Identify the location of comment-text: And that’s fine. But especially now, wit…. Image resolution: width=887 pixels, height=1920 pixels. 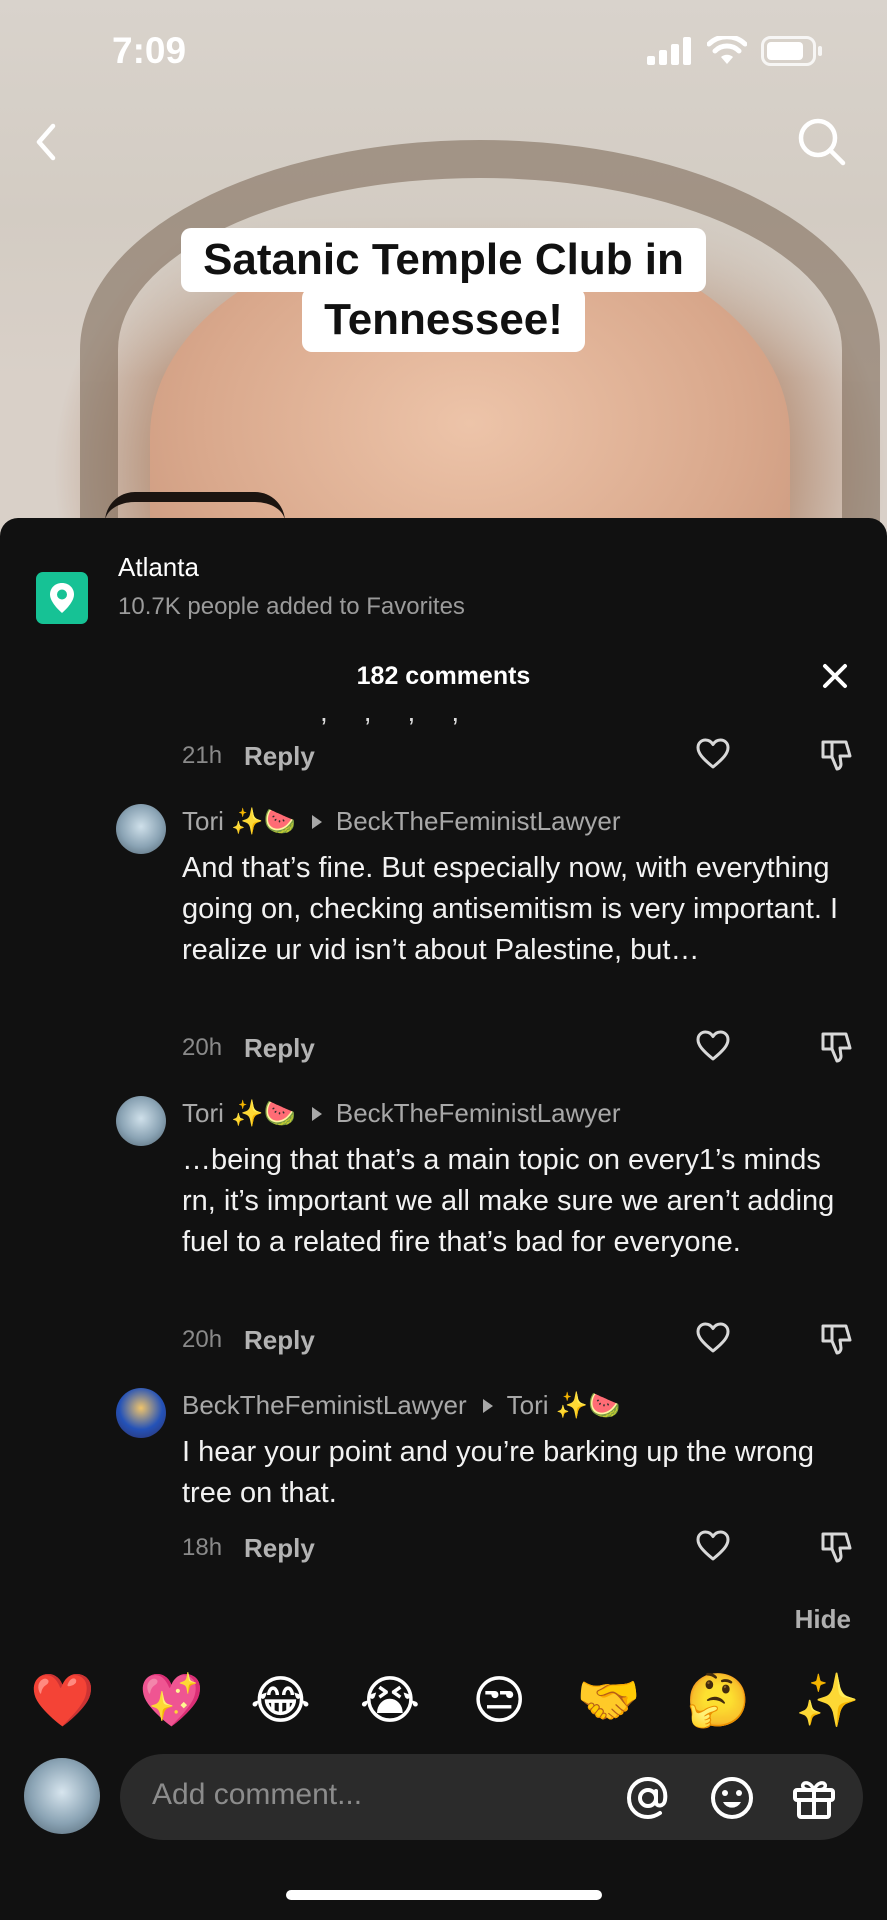
(510, 909).